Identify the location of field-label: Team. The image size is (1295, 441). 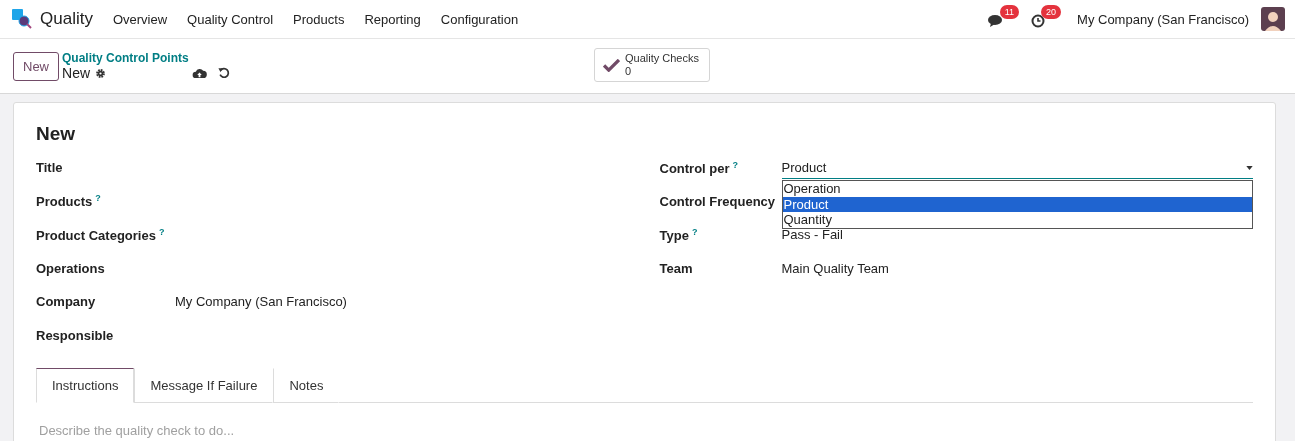
(676, 268).